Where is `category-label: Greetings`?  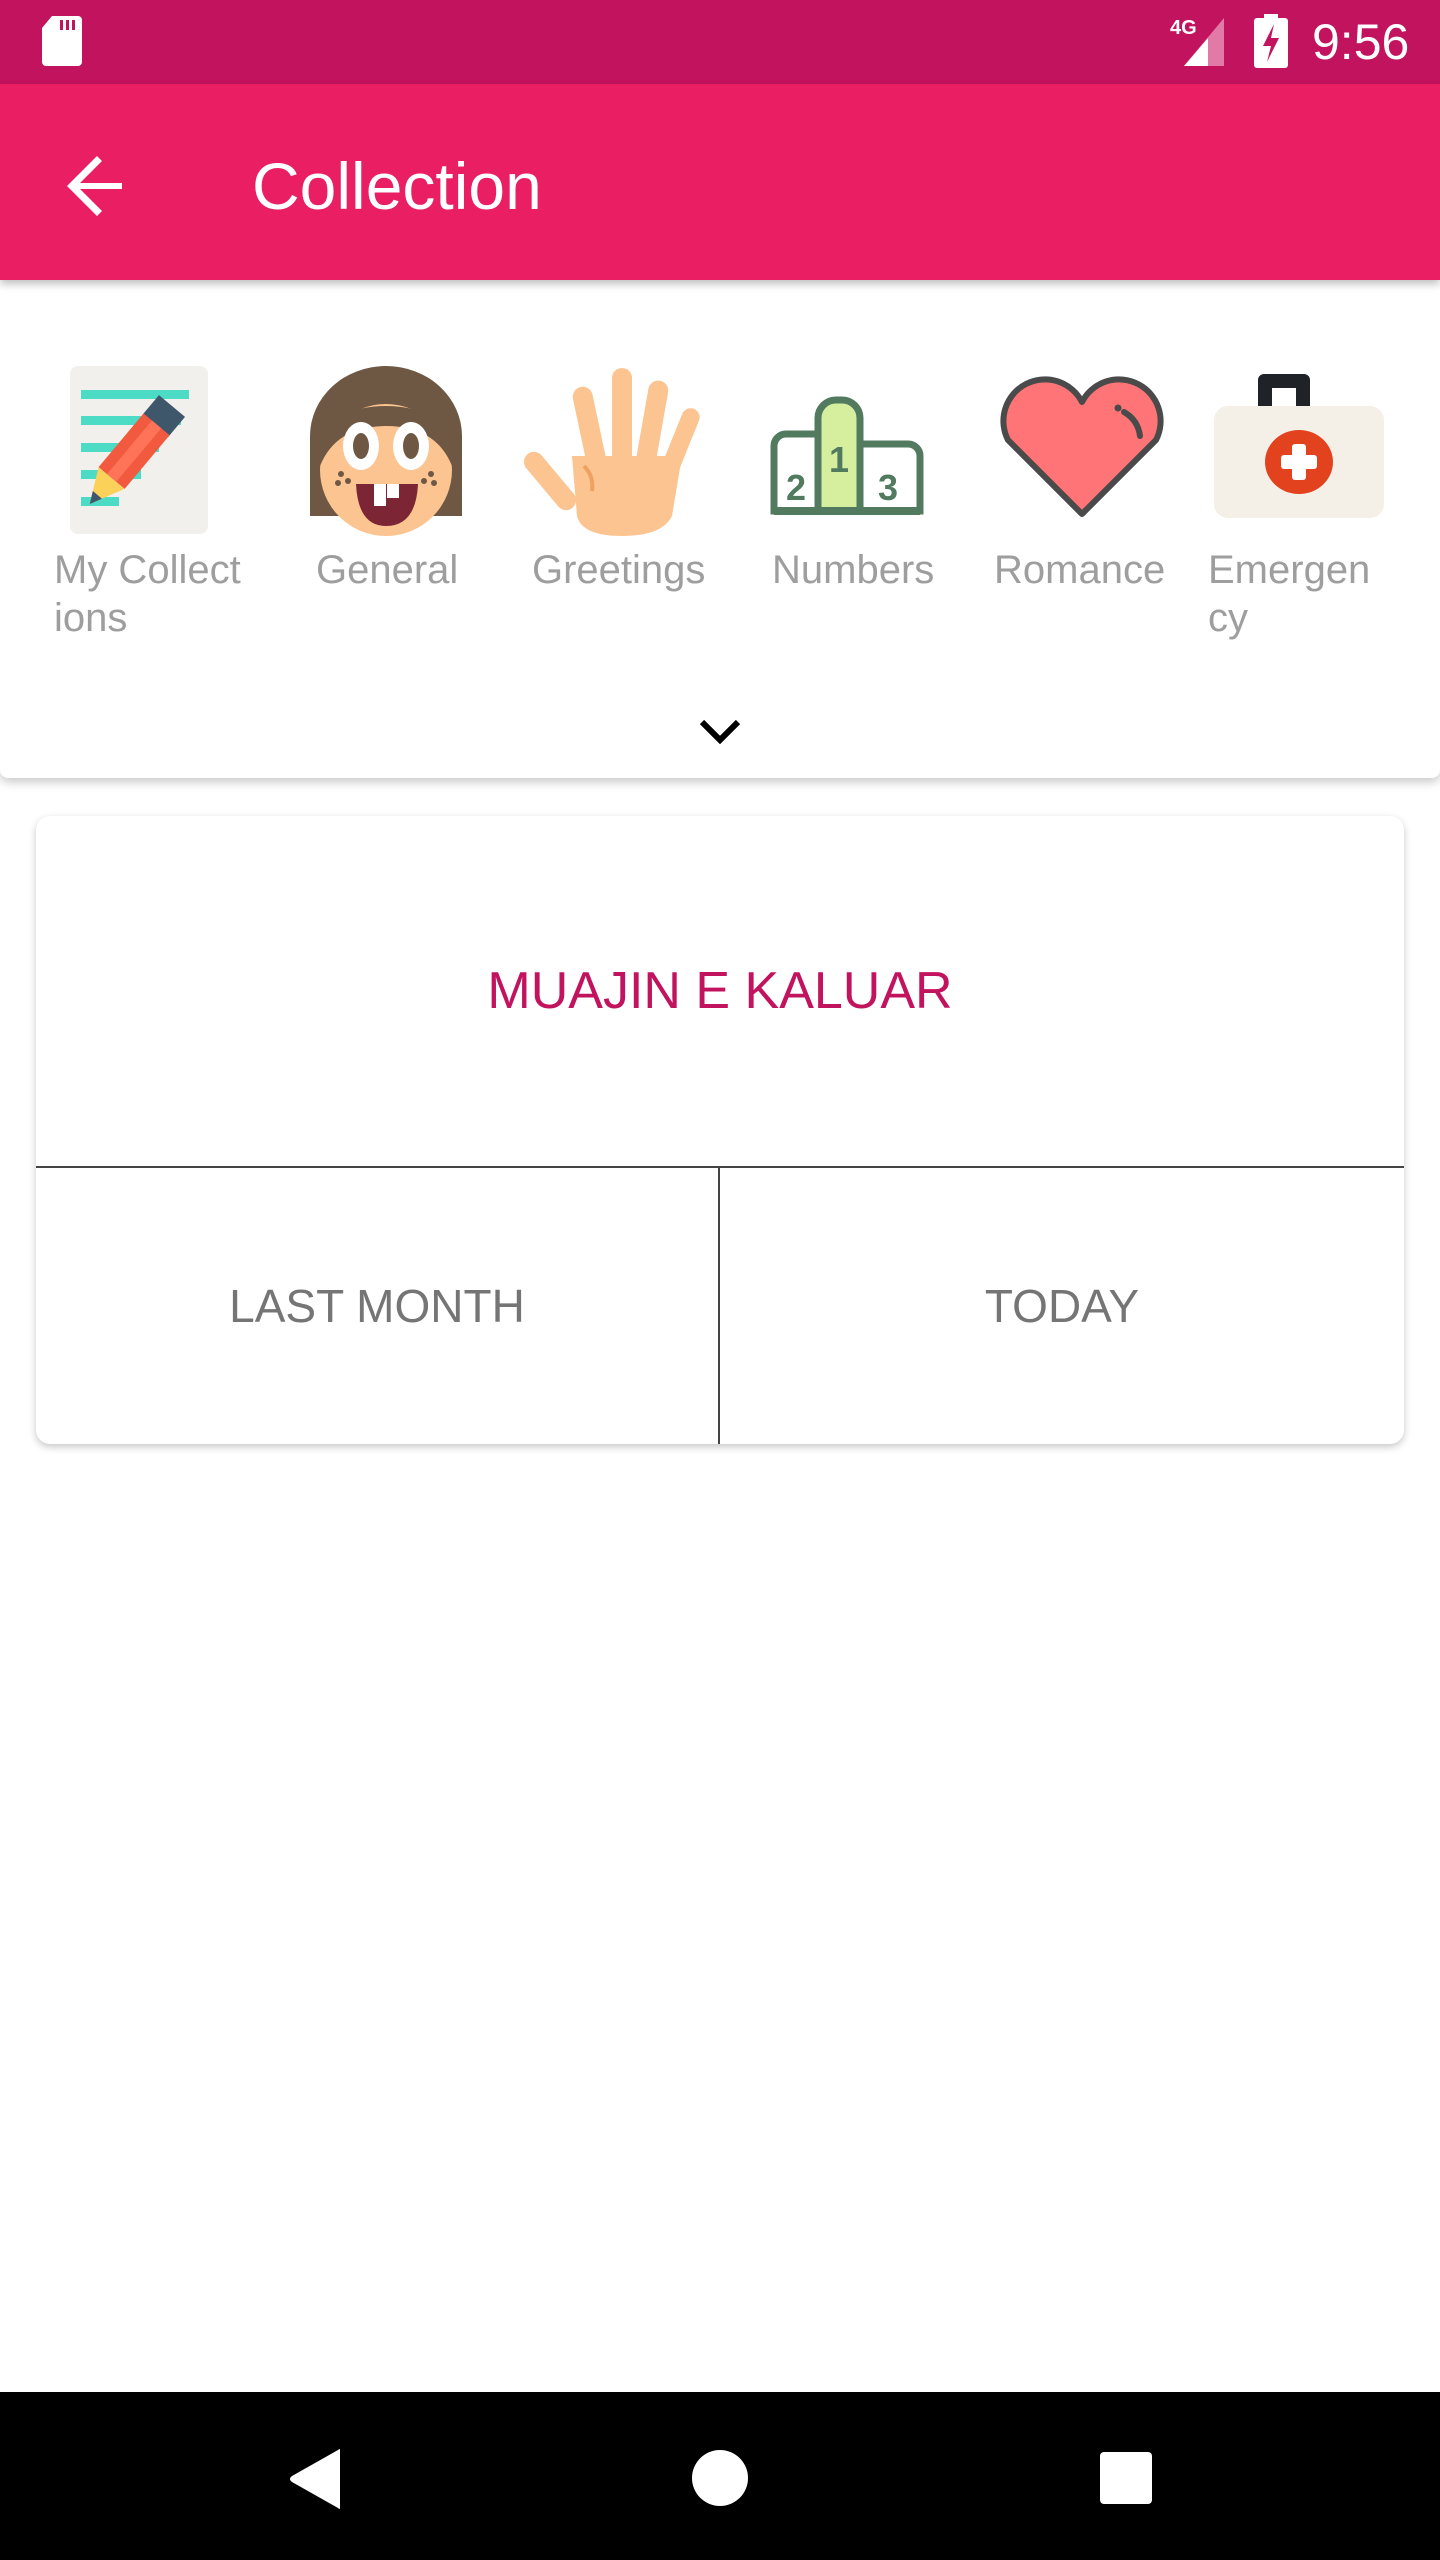
category-label: Greetings is located at coordinates (619, 570).